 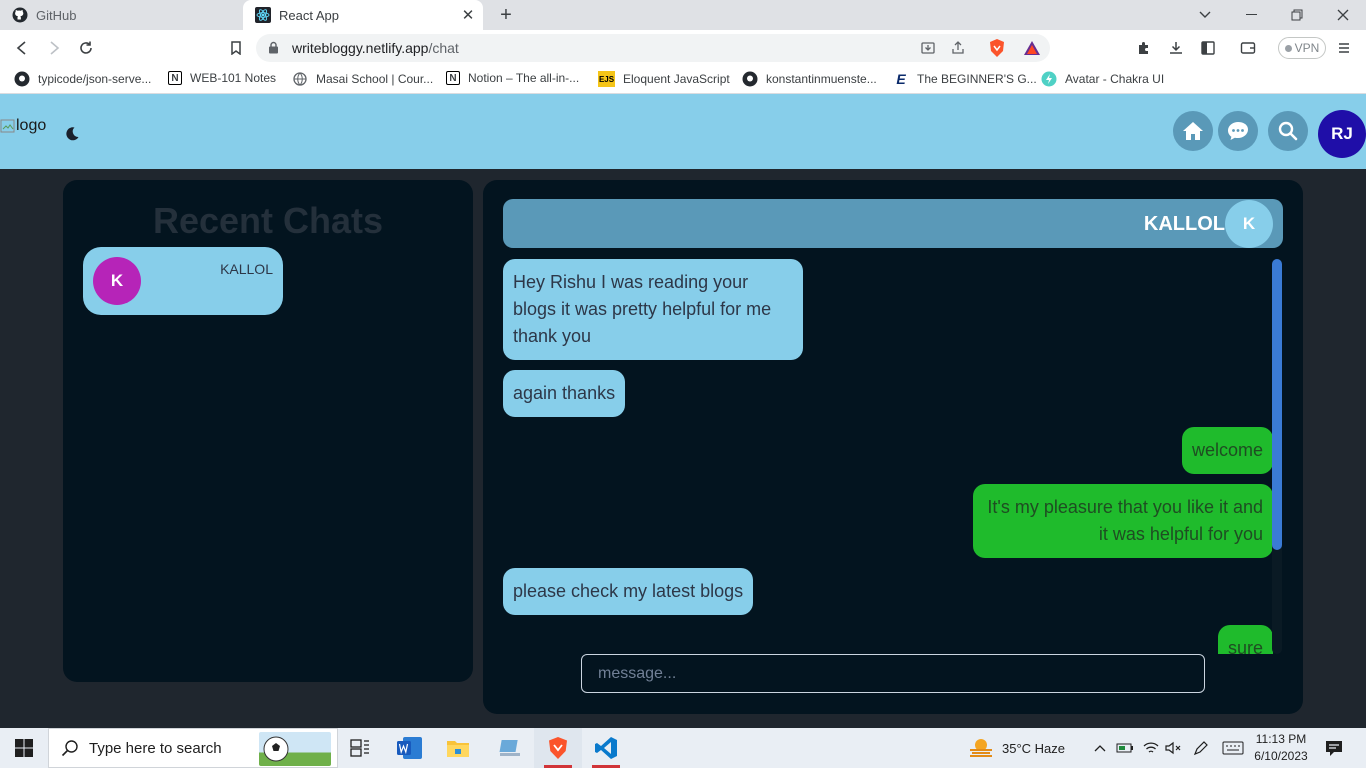 What do you see at coordinates (193, 748) in the screenshot?
I see `taskbar-search: Type here to search` at bounding box center [193, 748].